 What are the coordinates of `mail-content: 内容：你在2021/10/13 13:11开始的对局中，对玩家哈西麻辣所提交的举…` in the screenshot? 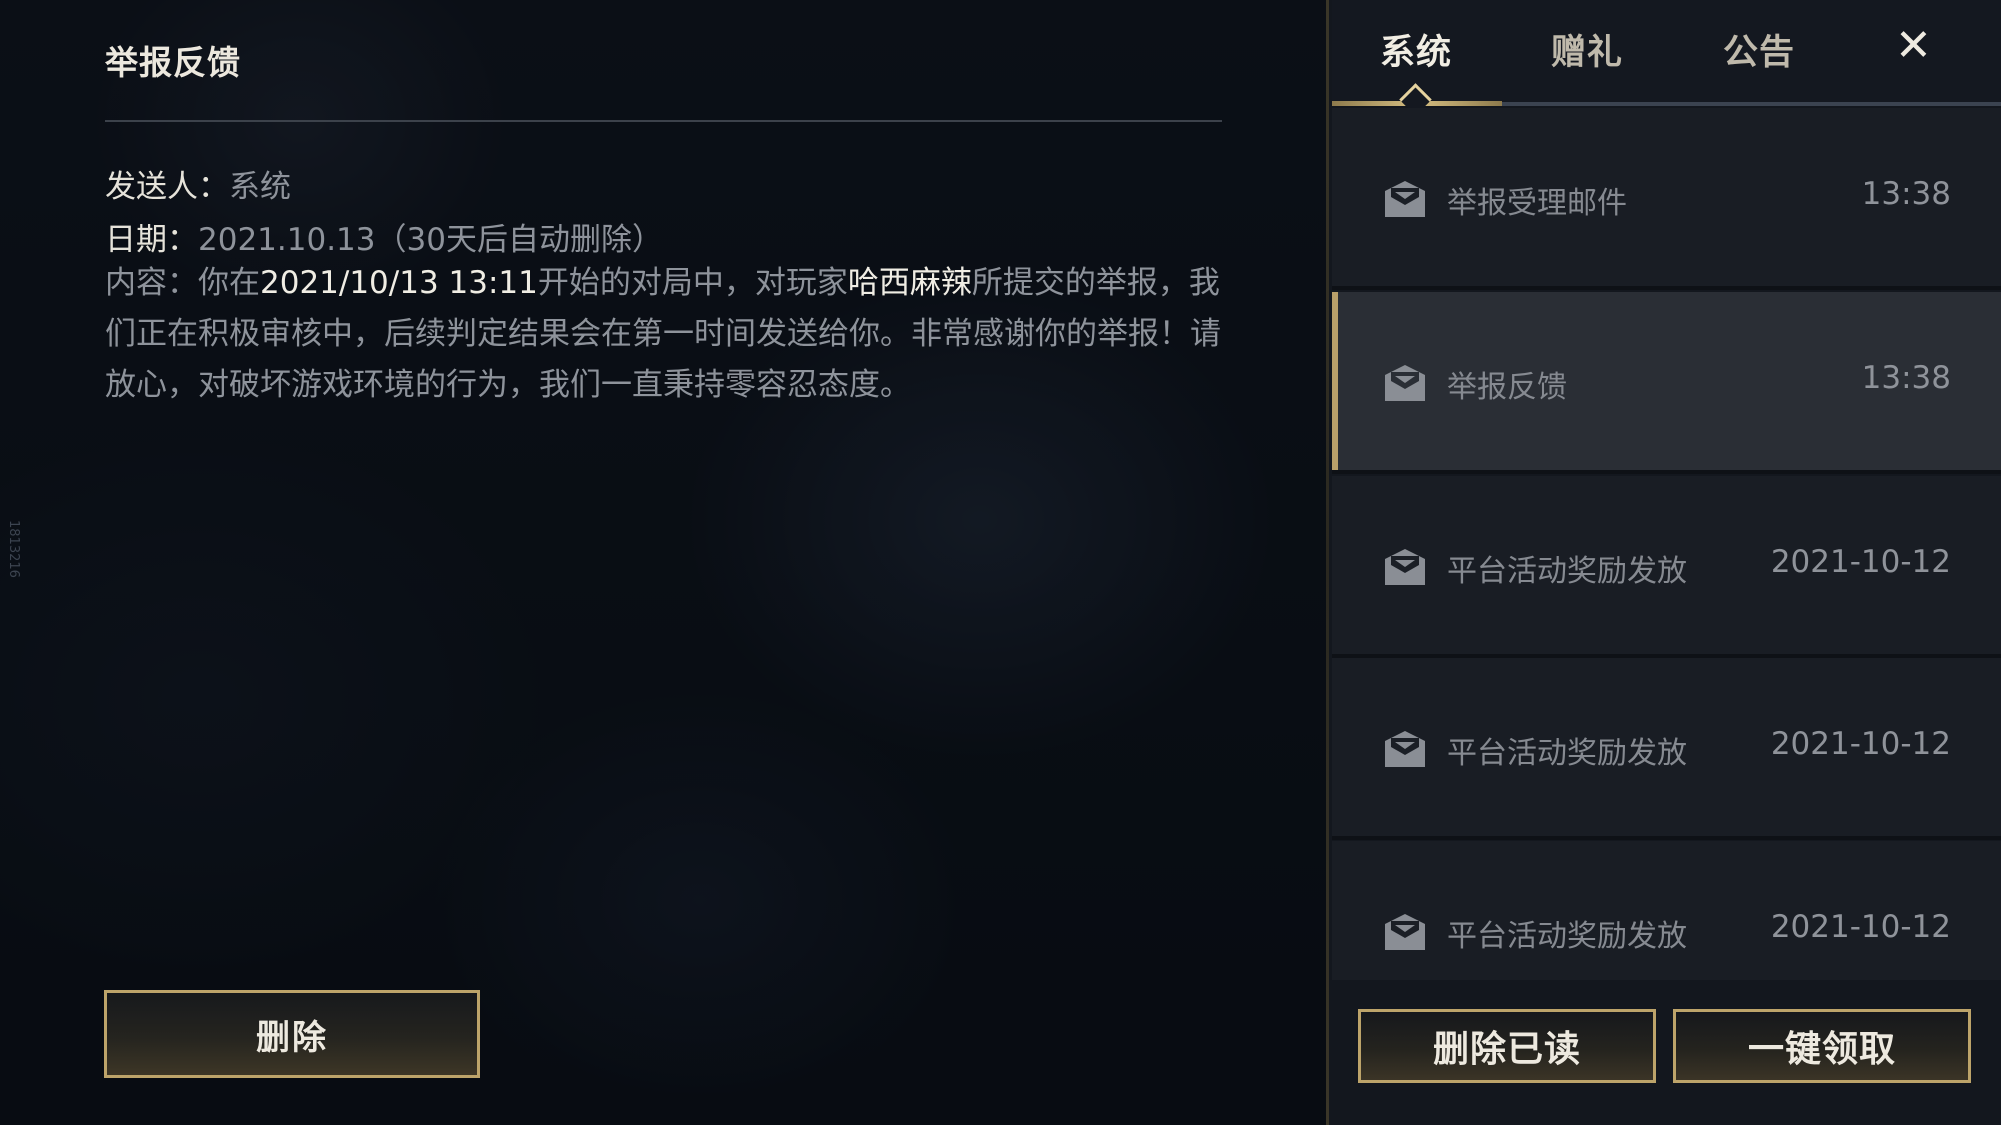 It's located at (670, 334).